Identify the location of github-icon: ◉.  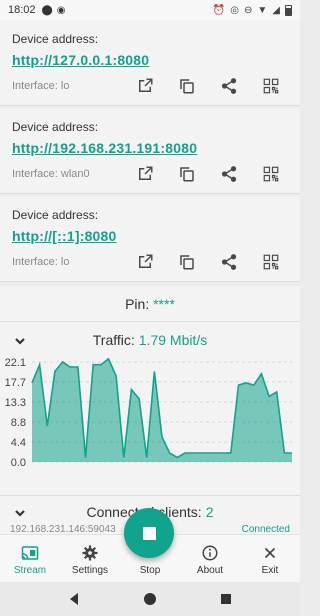
(61, 10).